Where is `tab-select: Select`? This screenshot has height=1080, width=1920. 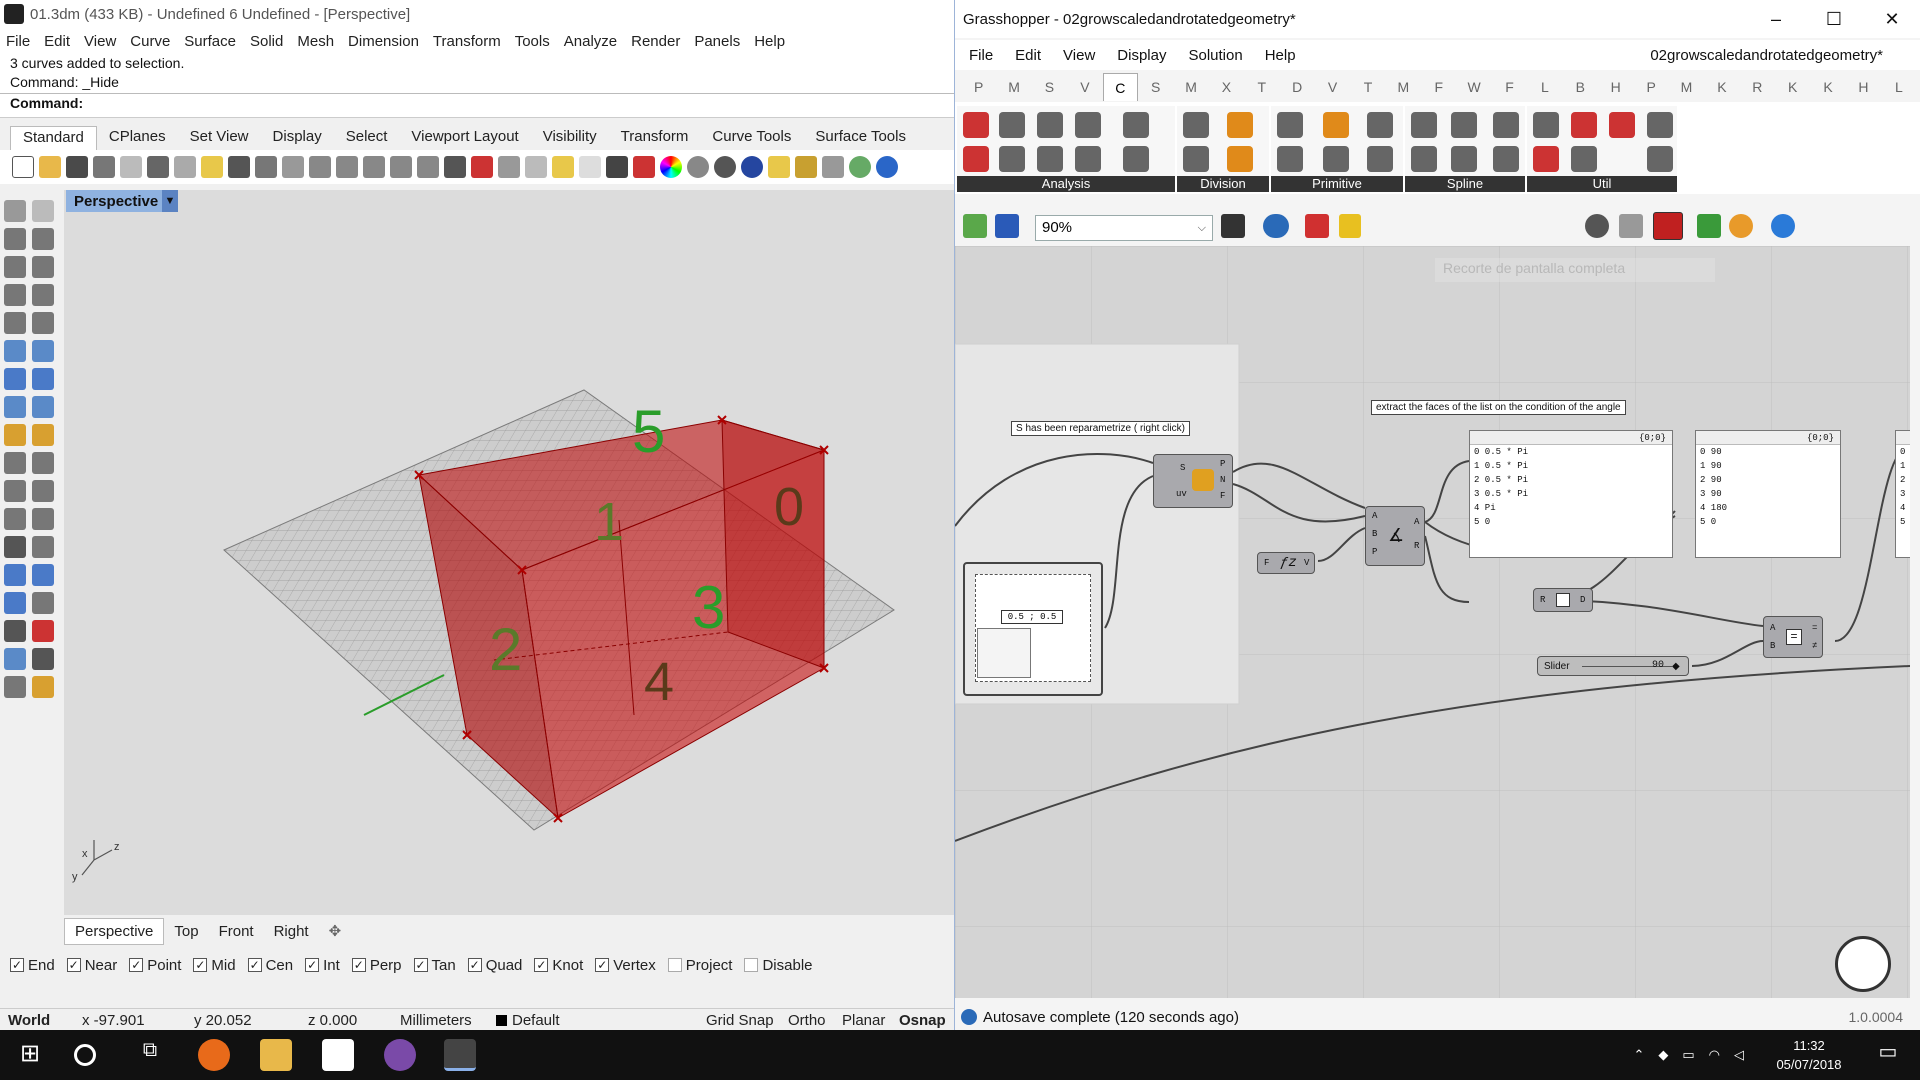 tab-select: Select is located at coordinates (367, 138).